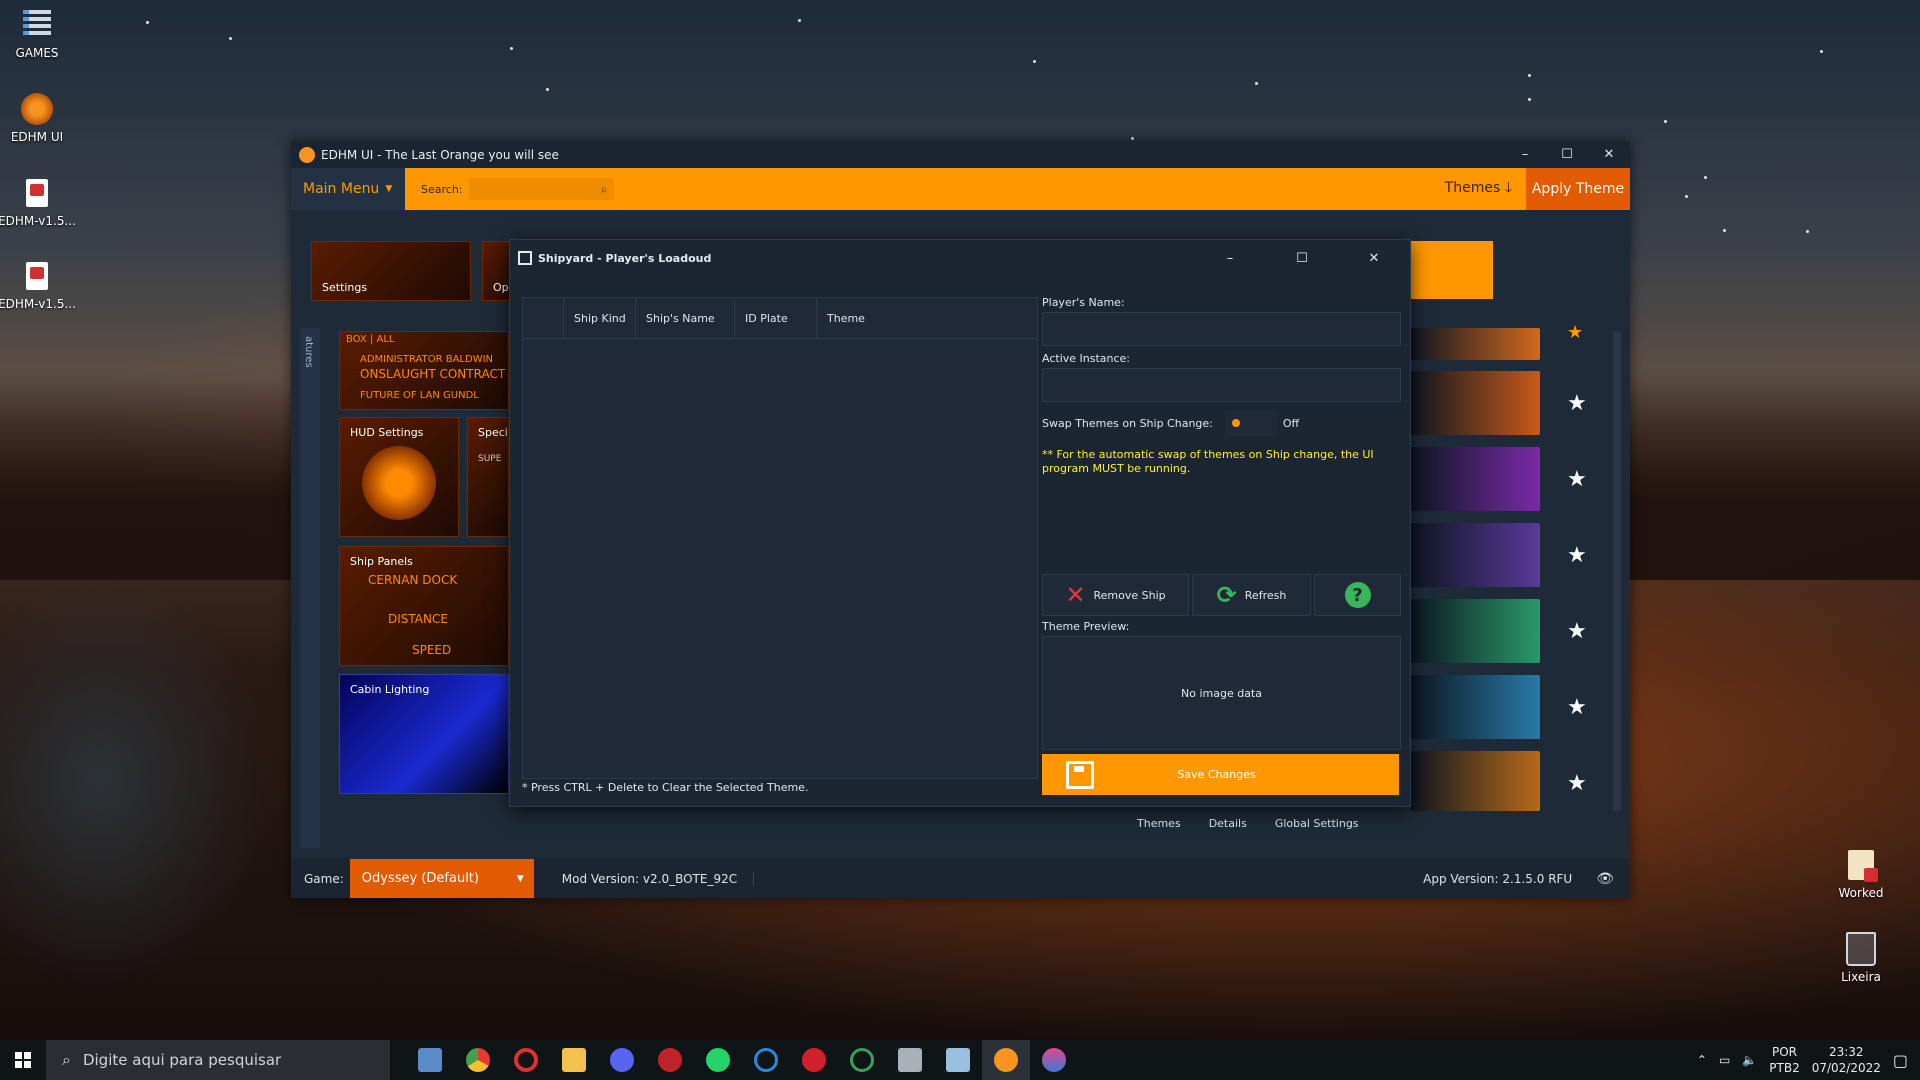 The image size is (1920, 1080). I want to click on volume-icon: 🔈, so click(1749, 1060).